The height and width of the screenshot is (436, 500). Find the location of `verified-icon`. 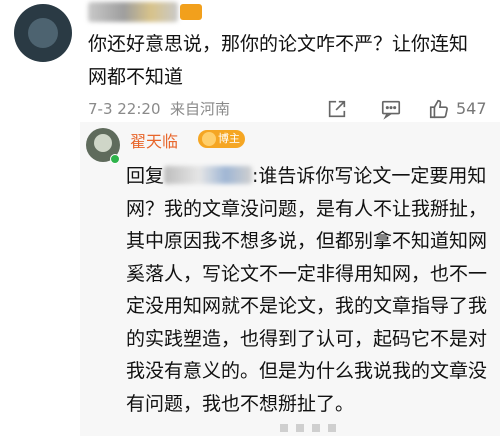

verified-icon is located at coordinates (115, 159).